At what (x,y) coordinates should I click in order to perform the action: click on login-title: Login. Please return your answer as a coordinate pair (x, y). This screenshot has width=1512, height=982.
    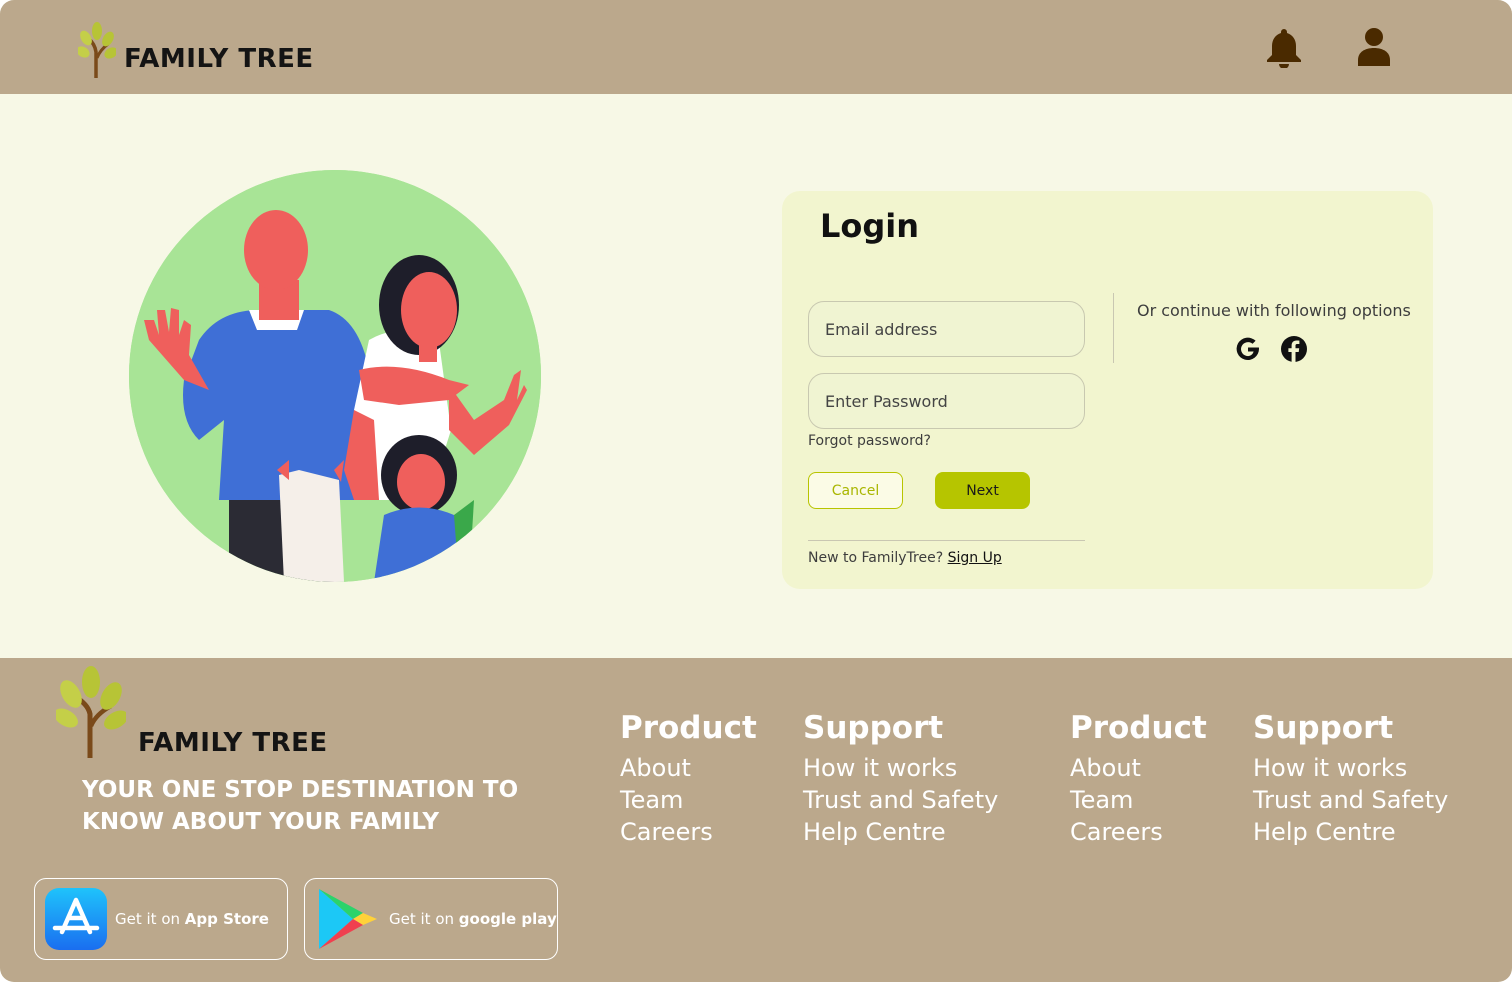
    Looking at the image, I should click on (870, 226).